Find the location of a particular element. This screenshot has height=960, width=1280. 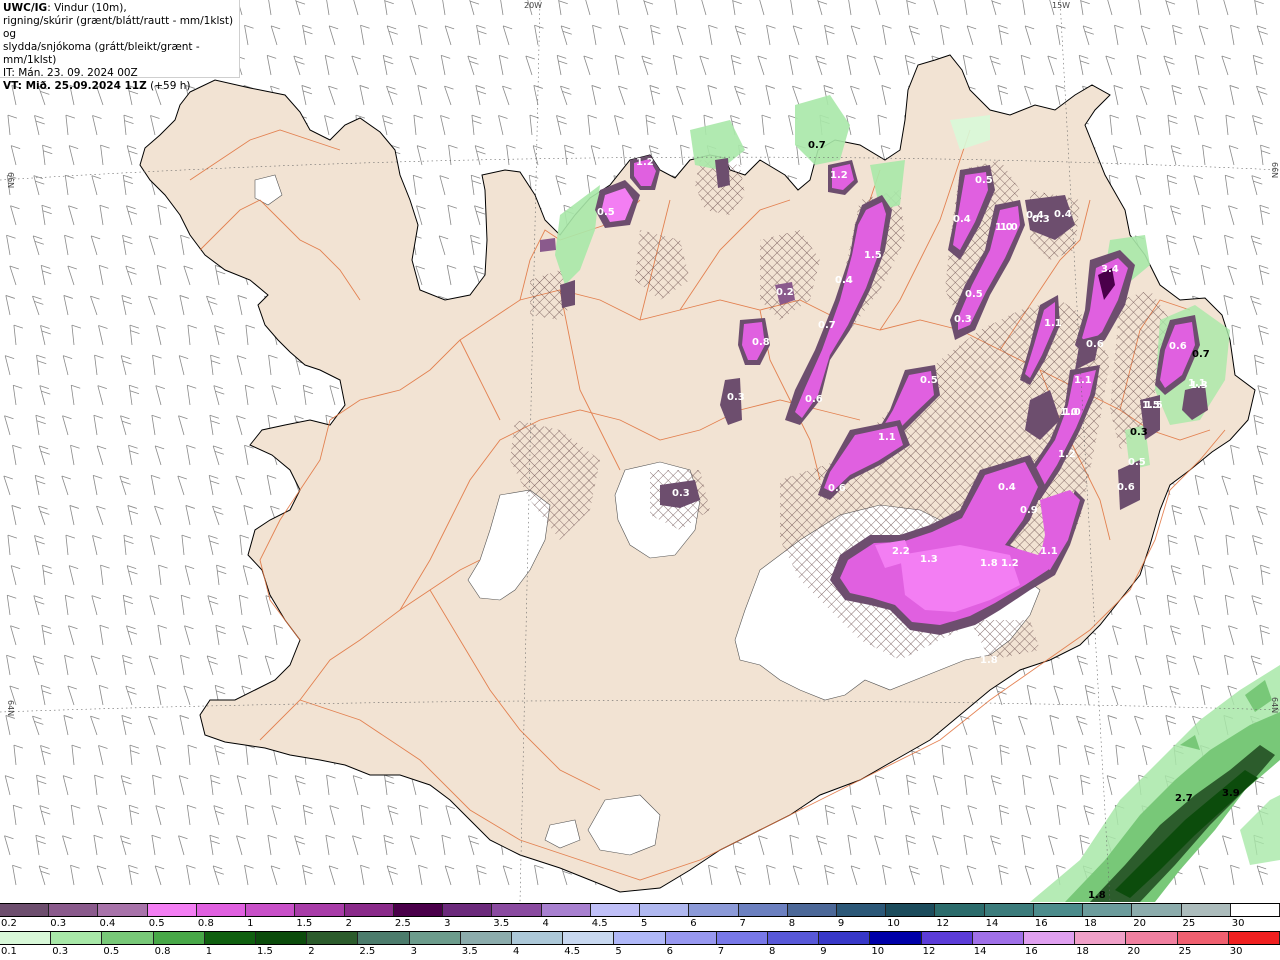

colorbar-tick-label: 5 is located at coordinates (644, 923).